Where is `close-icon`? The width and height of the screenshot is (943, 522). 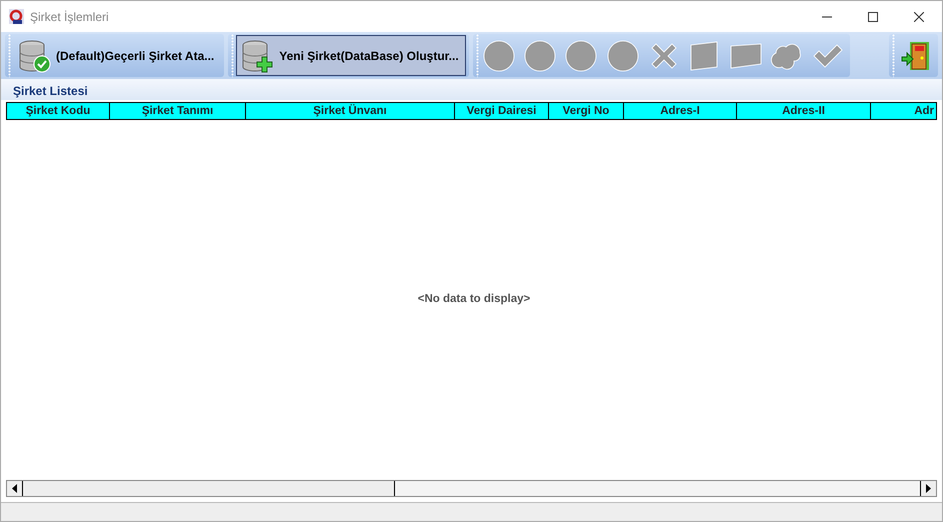 close-icon is located at coordinates (919, 17).